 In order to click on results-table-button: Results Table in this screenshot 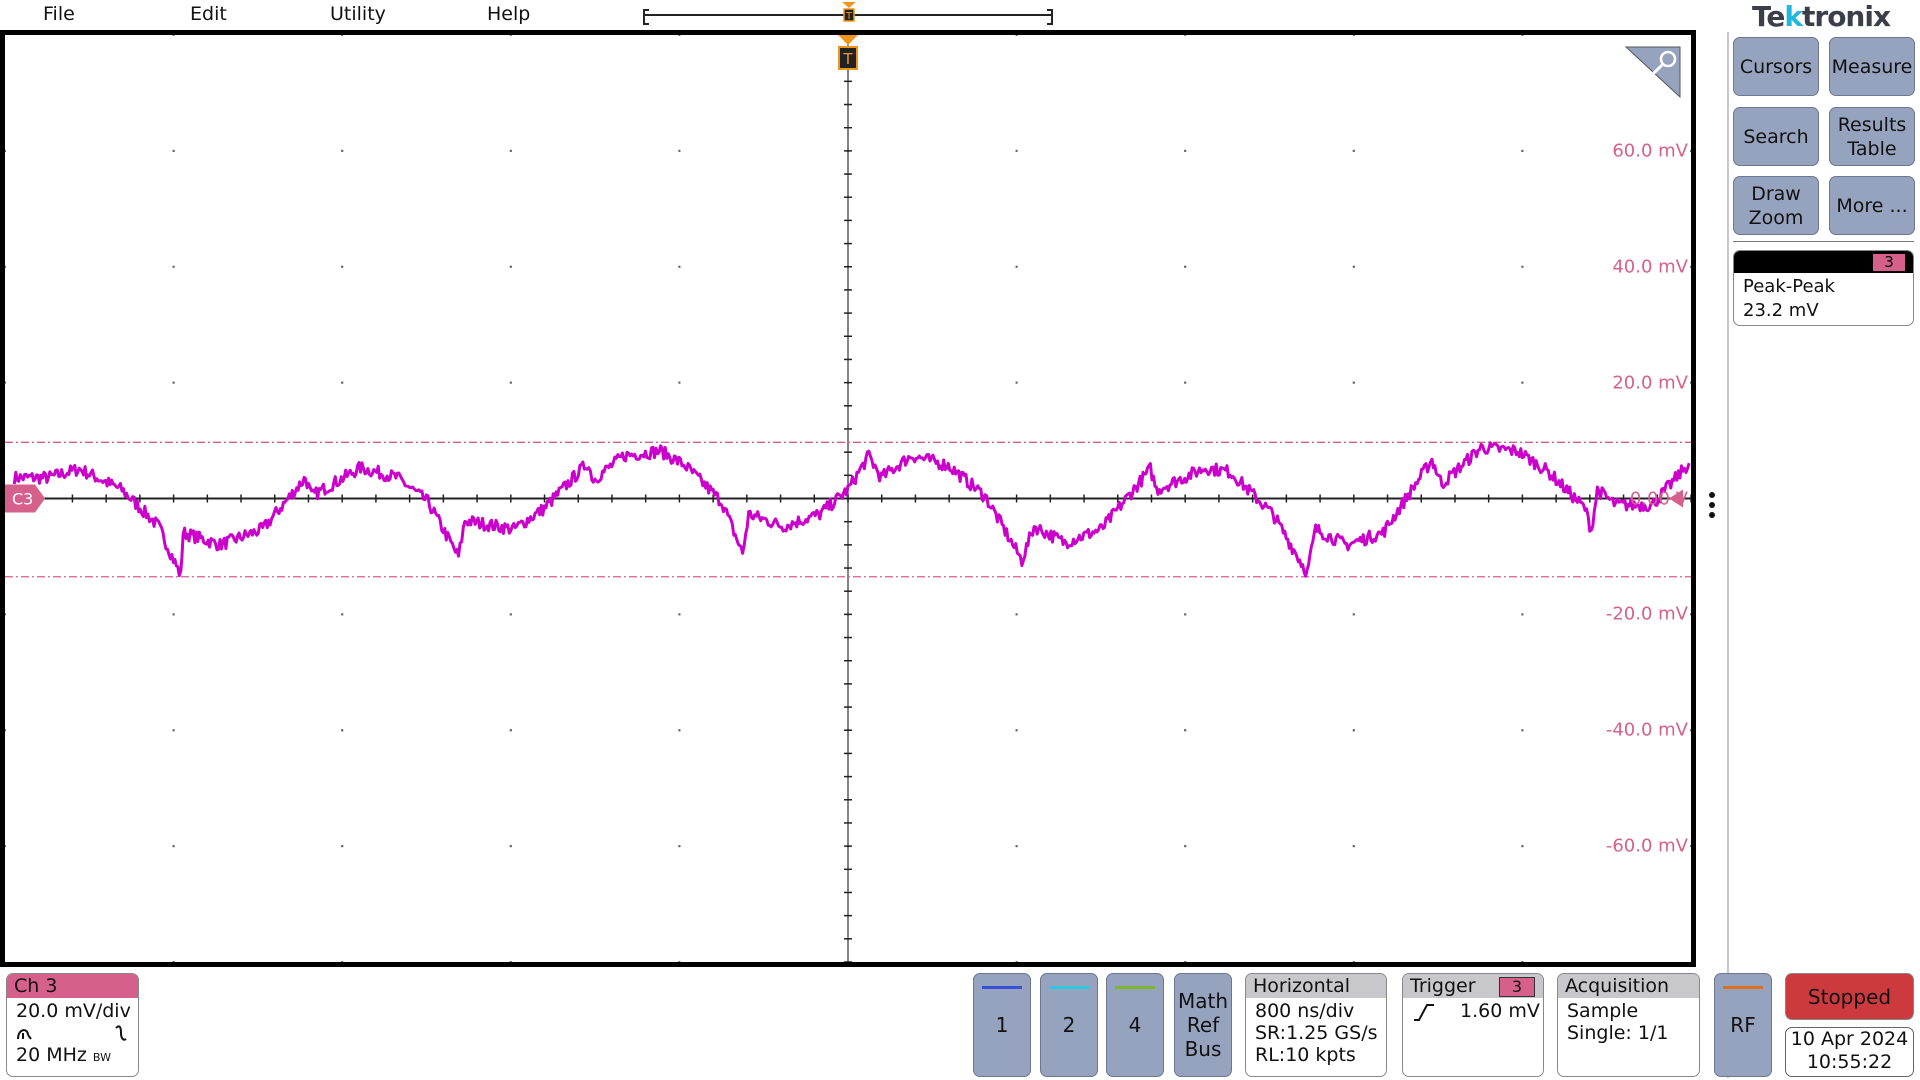, I will do `click(1872, 136)`.